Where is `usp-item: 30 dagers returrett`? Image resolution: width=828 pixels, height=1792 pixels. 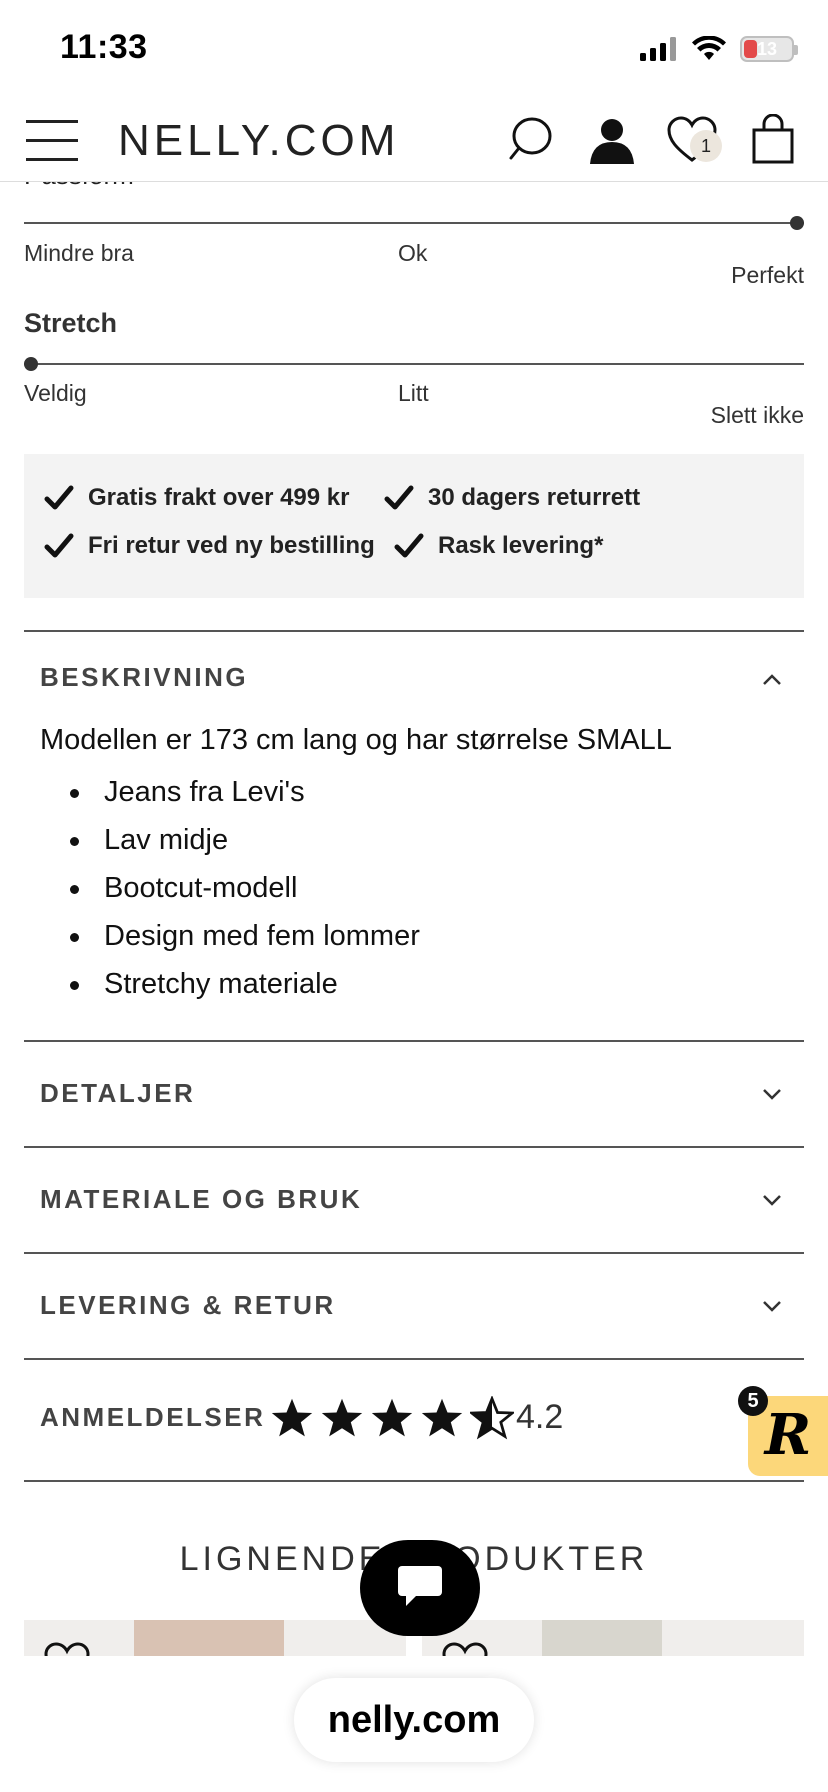
usp-item: 30 dagers returrett is located at coordinates (512, 498).